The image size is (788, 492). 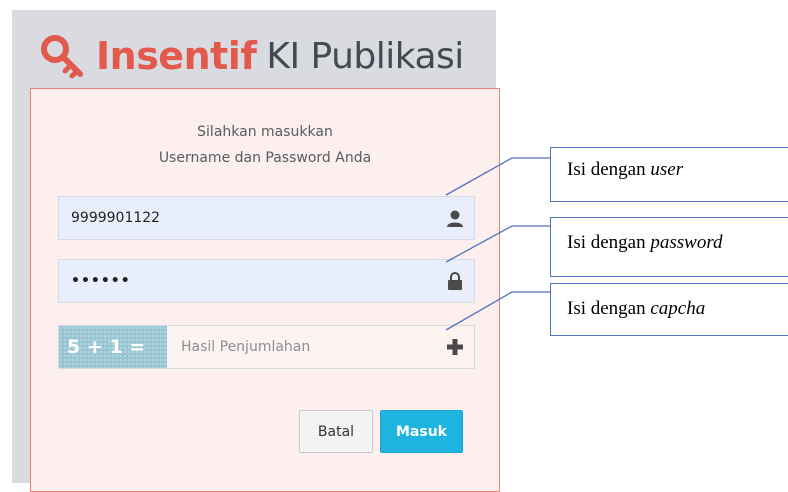 What do you see at coordinates (678, 308) in the screenshot?
I see `callout-term: capcha` at bounding box center [678, 308].